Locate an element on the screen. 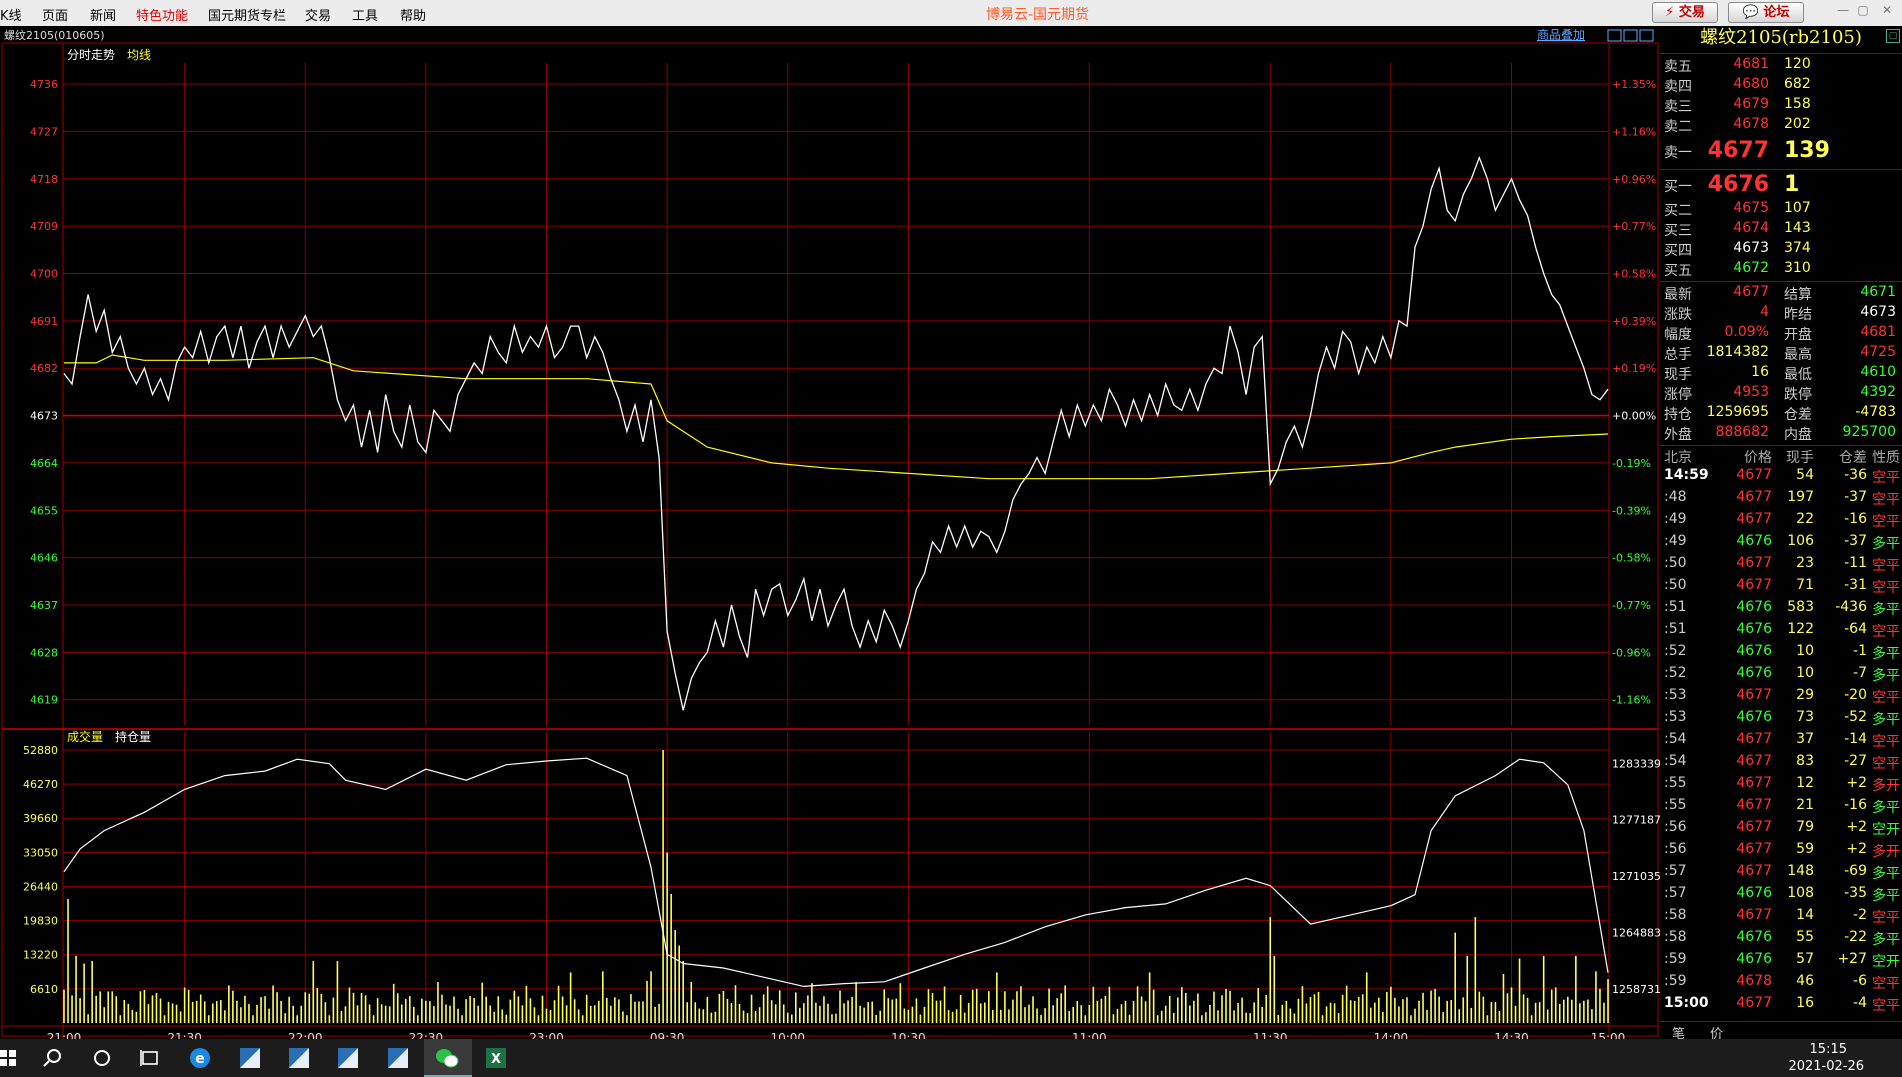 This screenshot has height=1077, width=1902. search-icon is located at coordinates (53, 1058).